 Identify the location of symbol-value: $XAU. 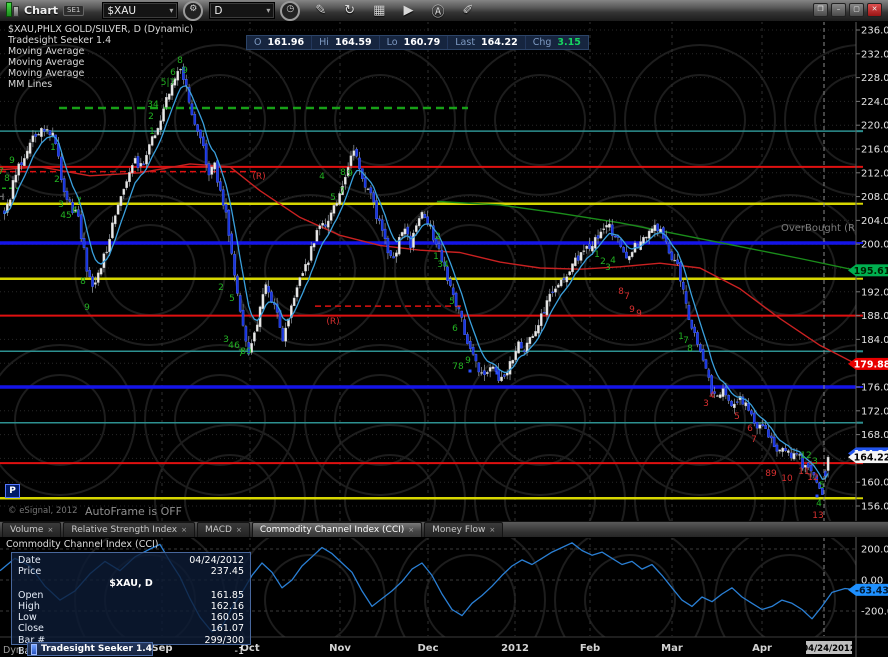
(122, 10).